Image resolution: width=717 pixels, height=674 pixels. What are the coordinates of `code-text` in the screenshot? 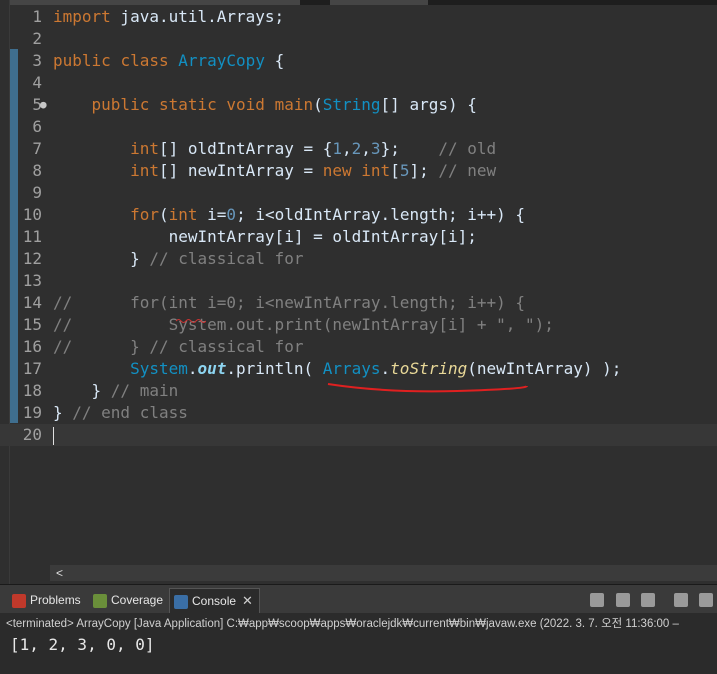 It's located at (53, 435).